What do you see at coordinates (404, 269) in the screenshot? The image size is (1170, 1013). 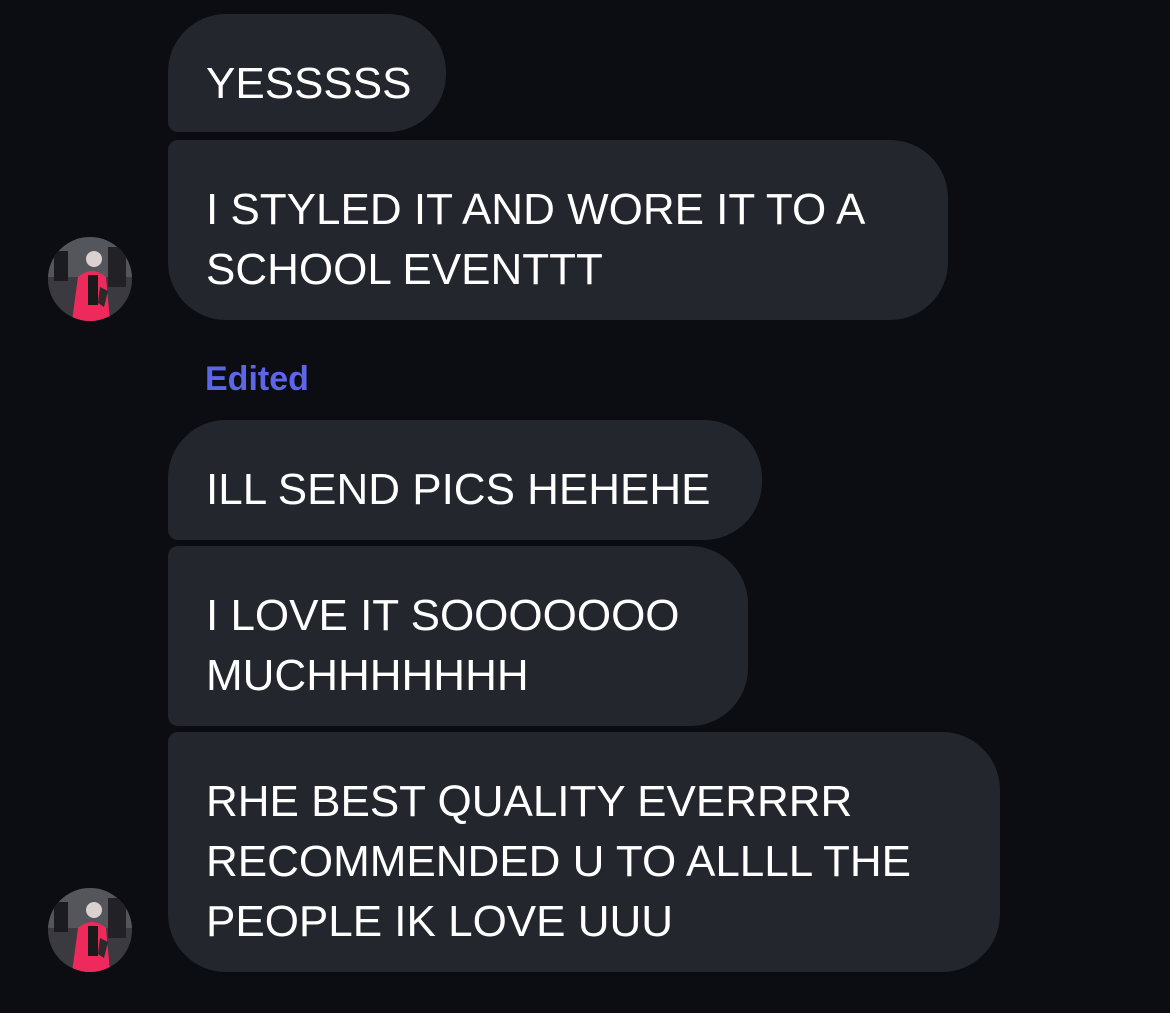 I see `message-text: SCHOOL EVENTTT` at bounding box center [404, 269].